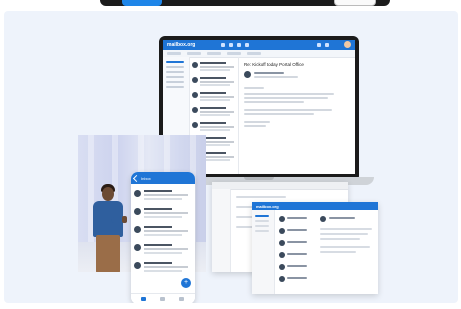  I want to click on phone: Inbox +, so click(163, 237).